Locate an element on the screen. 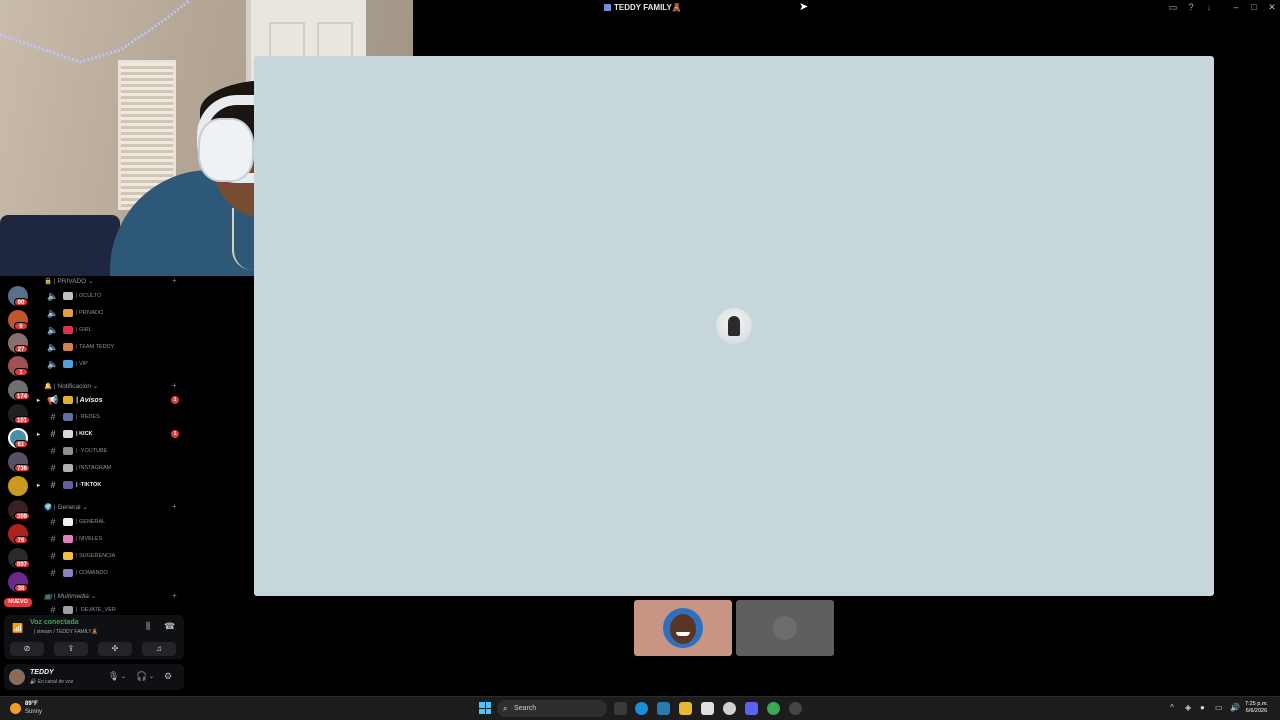 The image size is (1280, 720). channel-label: | PRIVADO is located at coordinates (90, 313).